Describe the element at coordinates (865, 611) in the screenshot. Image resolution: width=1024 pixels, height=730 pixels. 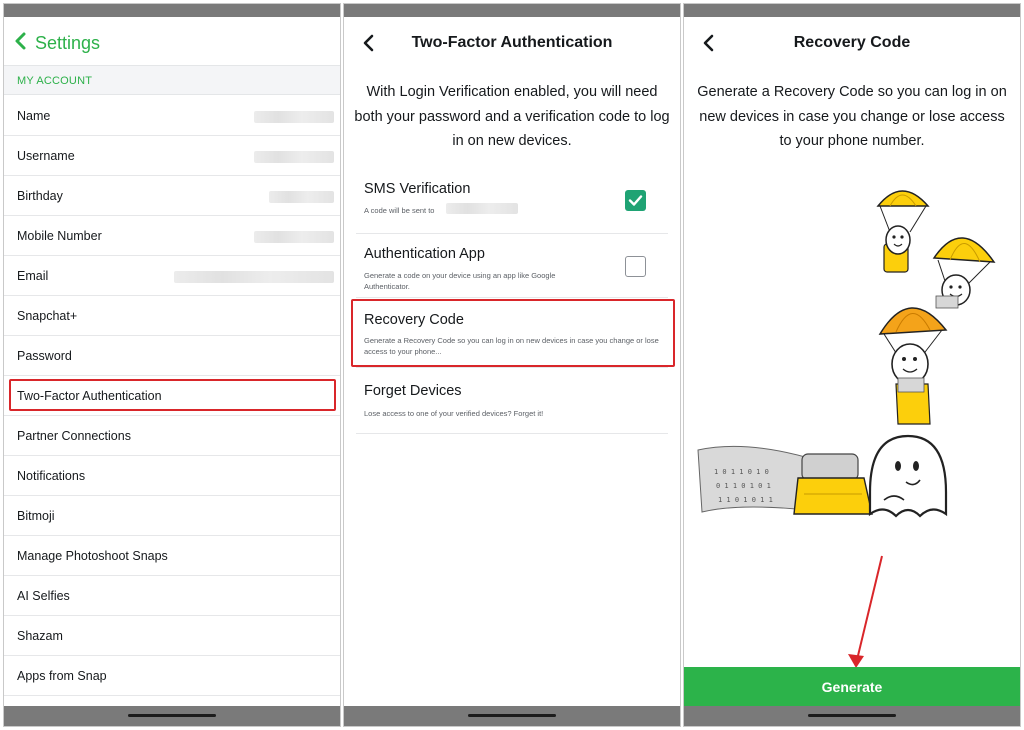
I see `arrow-icon` at that location.